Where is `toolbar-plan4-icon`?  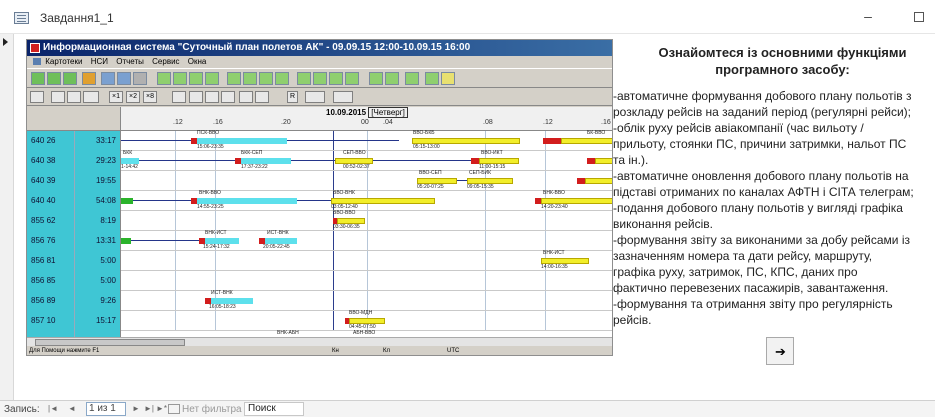
toolbar-plan4-icon is located at coordinates (212, 78).